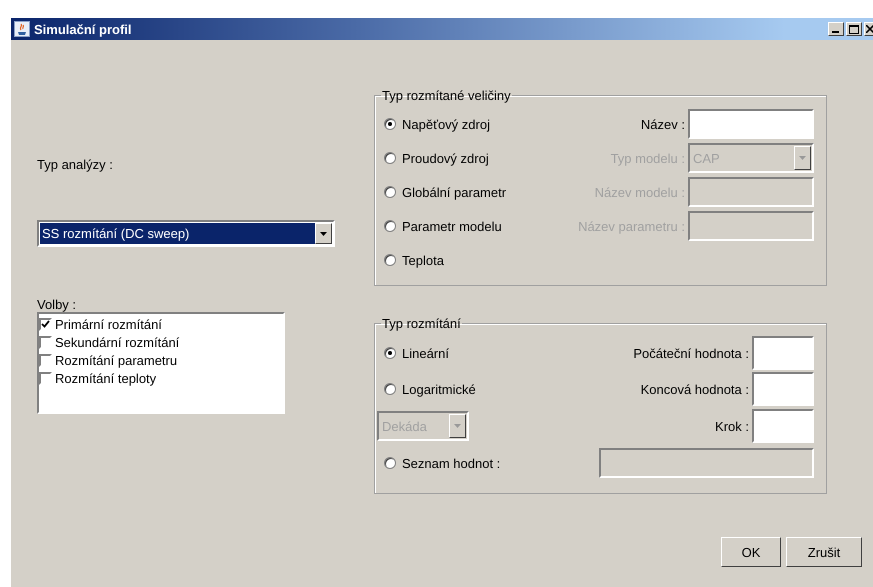  I want to click on group-title: Typ rozmítané veličiny, so click(446, 95).